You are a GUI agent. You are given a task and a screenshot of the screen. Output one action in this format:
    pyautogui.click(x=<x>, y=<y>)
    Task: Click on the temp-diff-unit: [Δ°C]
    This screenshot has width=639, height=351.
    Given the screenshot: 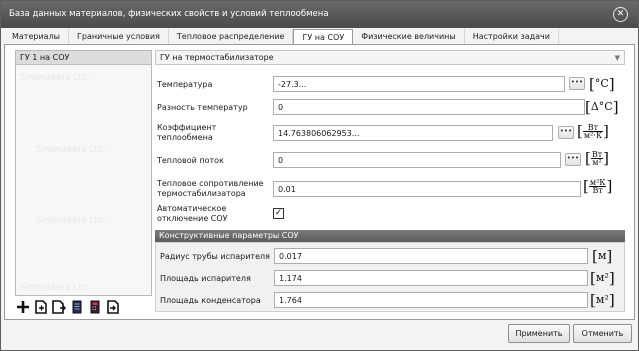 What is the action you would take?
    pyautogui.click(x=602, y=107)
    